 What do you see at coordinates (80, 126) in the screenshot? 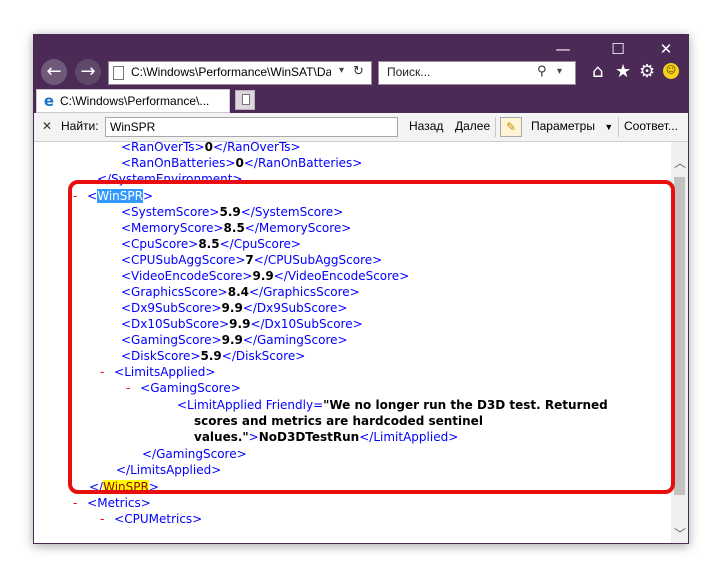
I see `find-label: Найти:` at bounding box center [80, 126].